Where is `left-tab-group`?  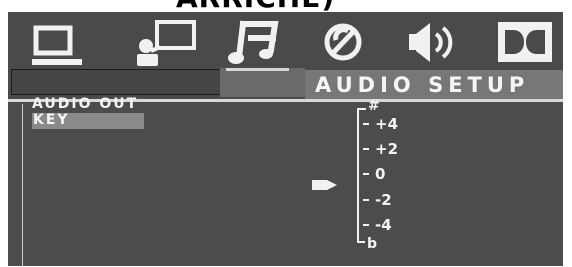
left-tab-group is located at coordinates (116, 82).